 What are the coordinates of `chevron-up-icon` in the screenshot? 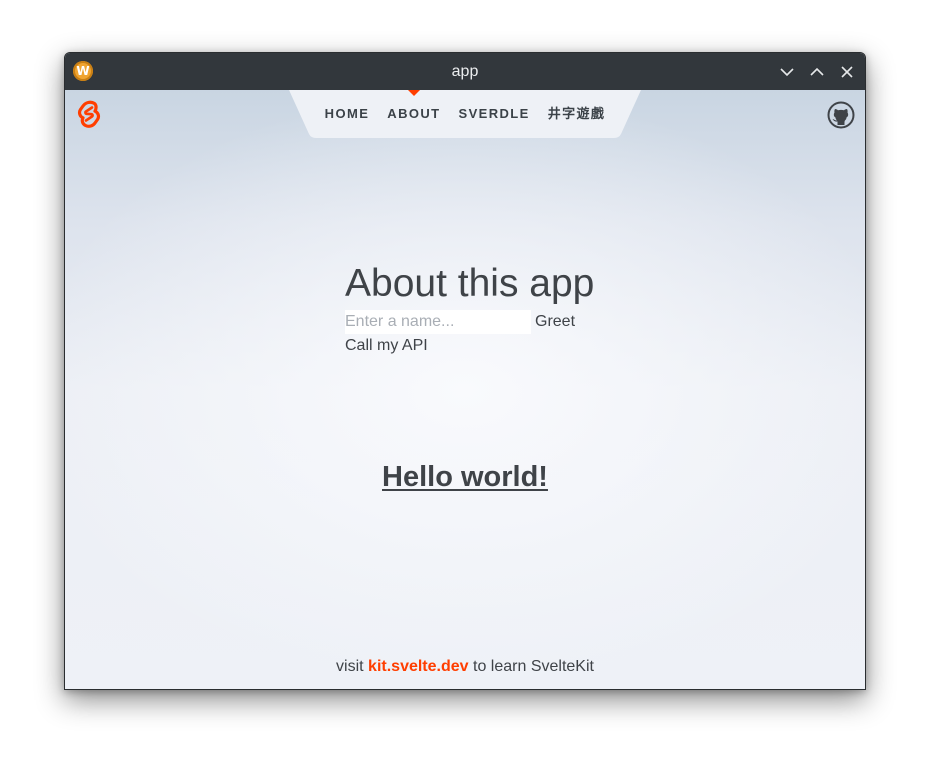 It's located at (817, 71).